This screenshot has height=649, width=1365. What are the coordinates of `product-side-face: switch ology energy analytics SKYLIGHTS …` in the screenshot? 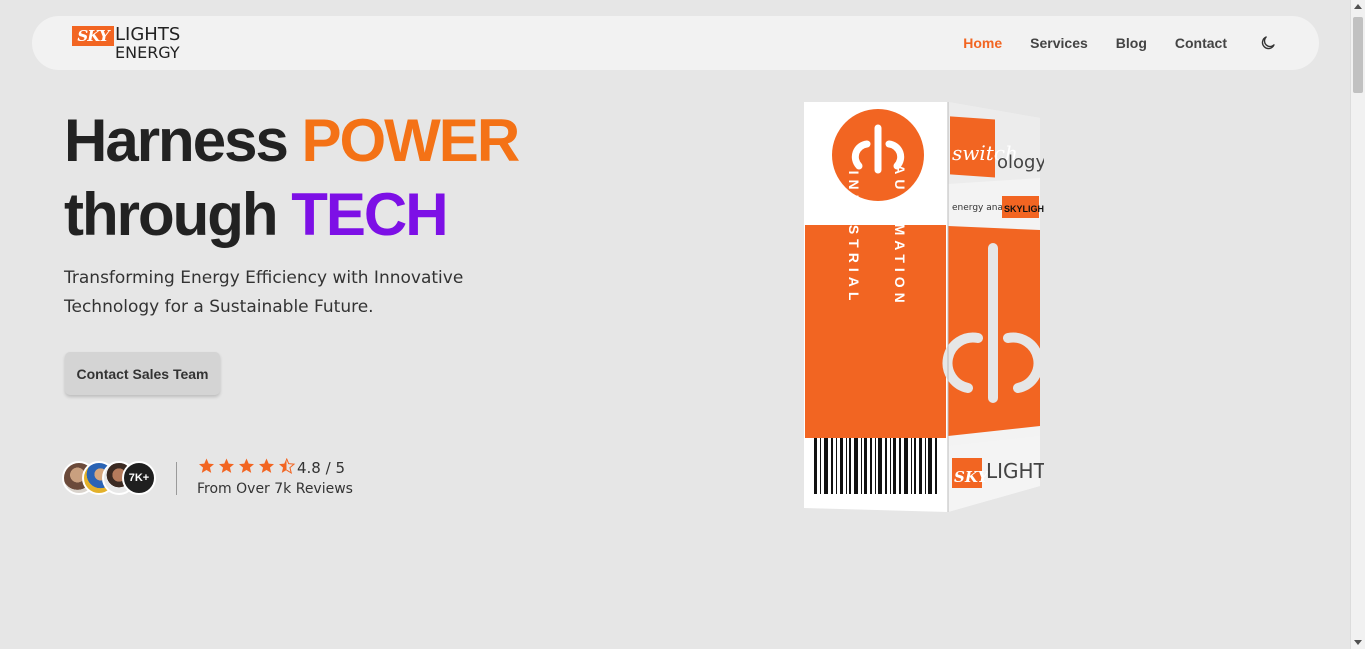 It's located at (993, 307).